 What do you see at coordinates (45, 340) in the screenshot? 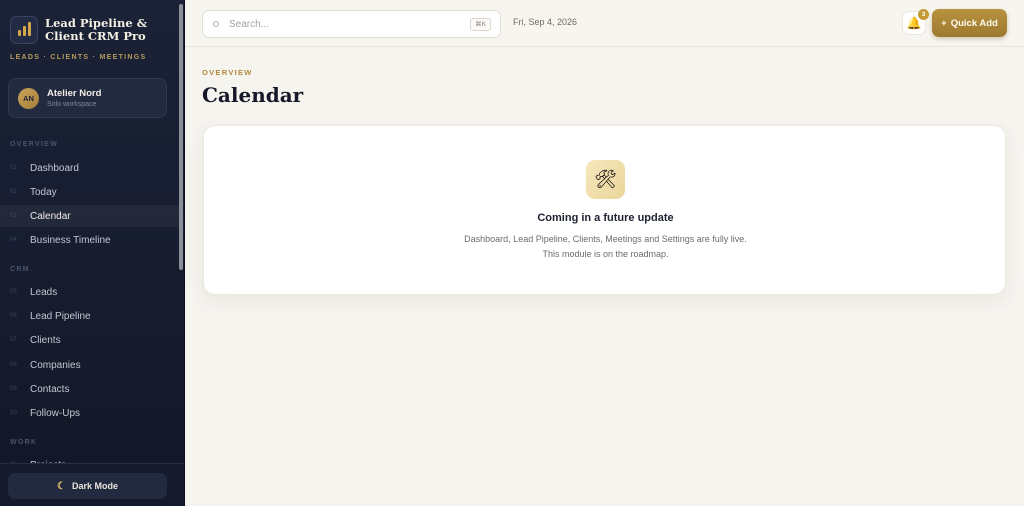
I see `sidebar-item-label: Clients` at bounding box center [45, 340].